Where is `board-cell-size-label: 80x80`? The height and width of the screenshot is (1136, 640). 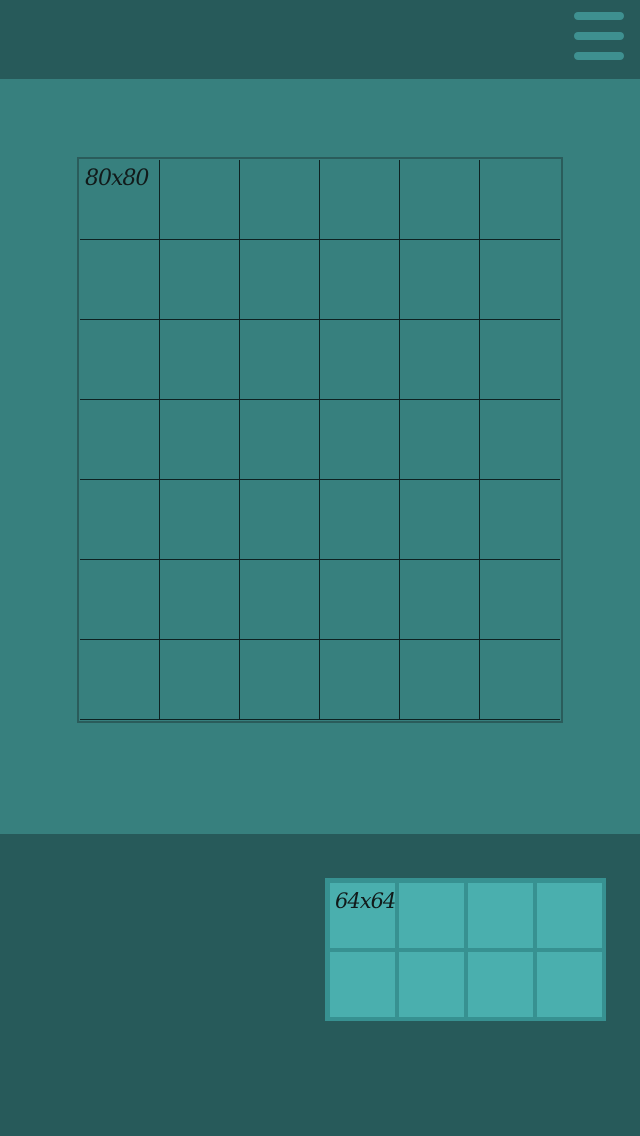 board-cell-size-label: 80x80 is located at coordinates (117, 178).